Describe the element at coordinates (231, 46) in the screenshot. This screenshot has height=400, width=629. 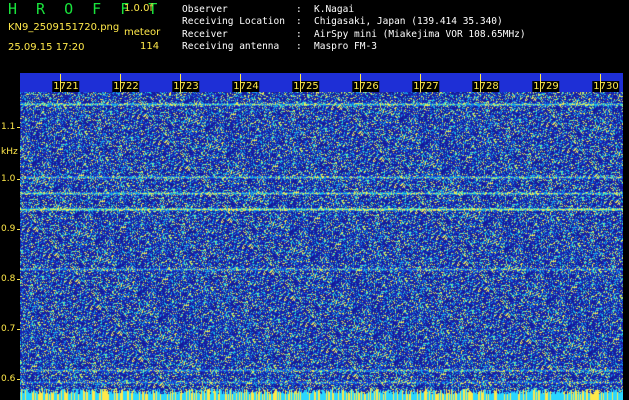
I see `info-label: Receiving antenna` at that location.